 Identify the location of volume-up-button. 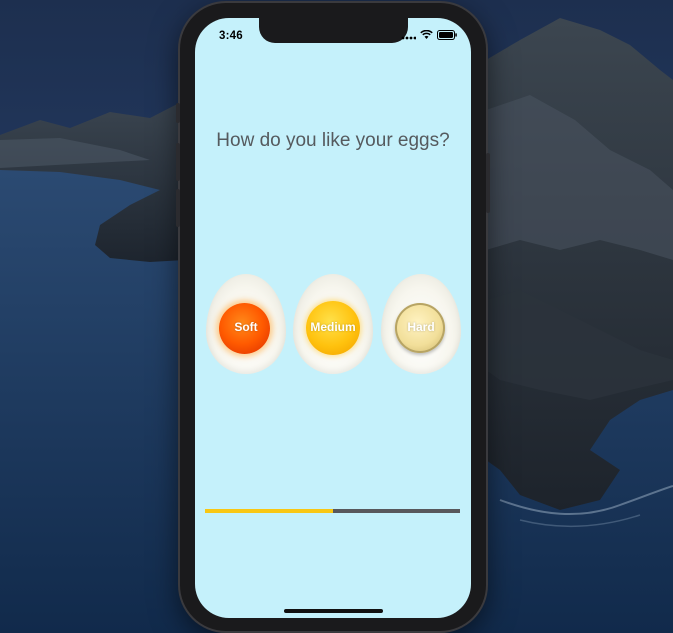
(178, 162).